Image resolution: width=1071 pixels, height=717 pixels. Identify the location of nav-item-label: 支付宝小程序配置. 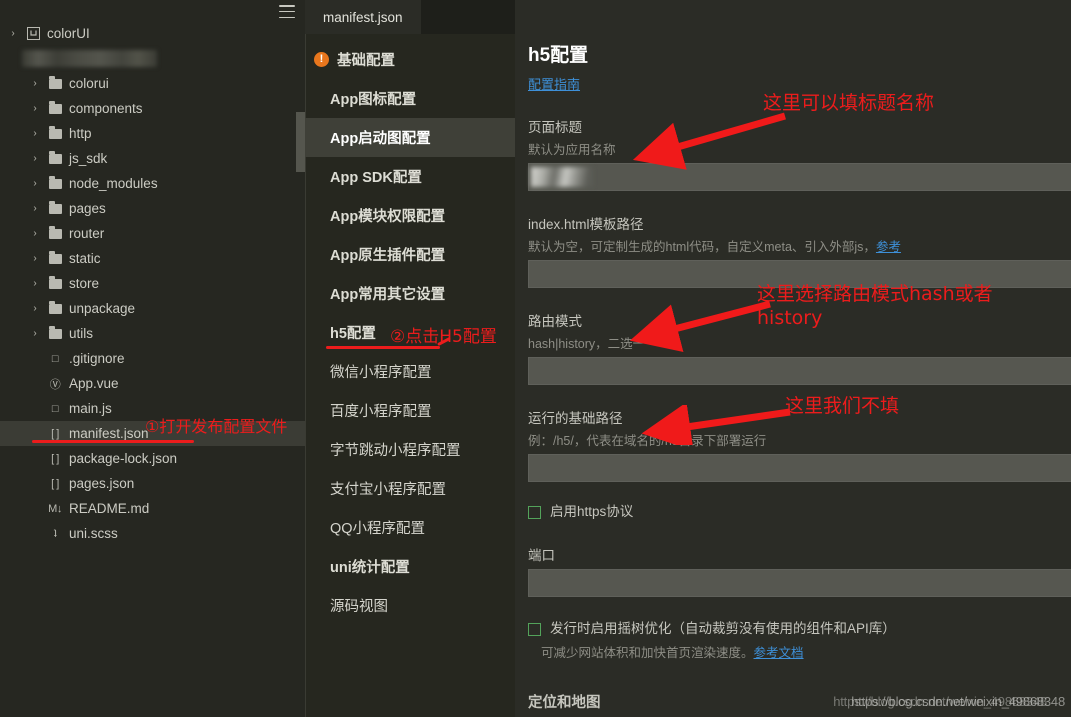
(388, 490).